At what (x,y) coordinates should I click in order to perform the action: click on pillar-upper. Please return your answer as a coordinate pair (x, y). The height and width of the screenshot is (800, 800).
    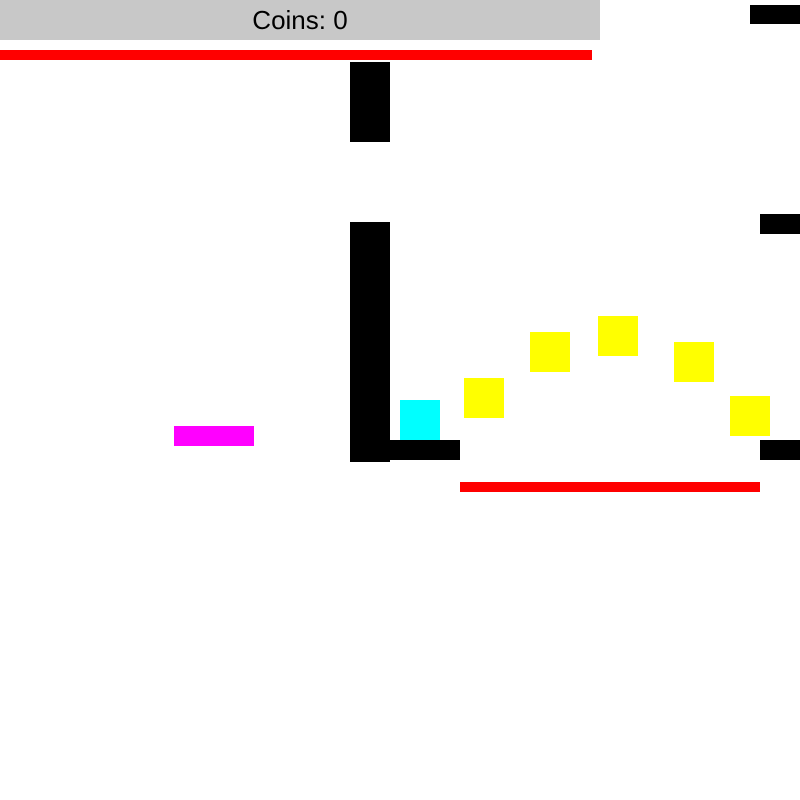
    Looking at the image, I should click on (370, 102).